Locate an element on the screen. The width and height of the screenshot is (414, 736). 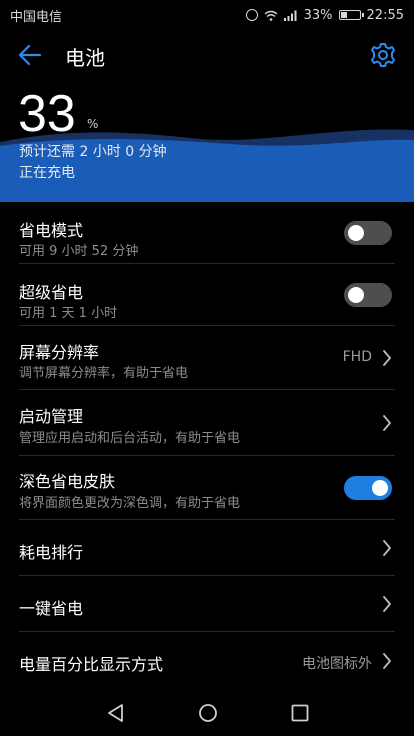
setting-subtitle: 可用 9 小时 52 分钟 is located at coordinates (79, 251).